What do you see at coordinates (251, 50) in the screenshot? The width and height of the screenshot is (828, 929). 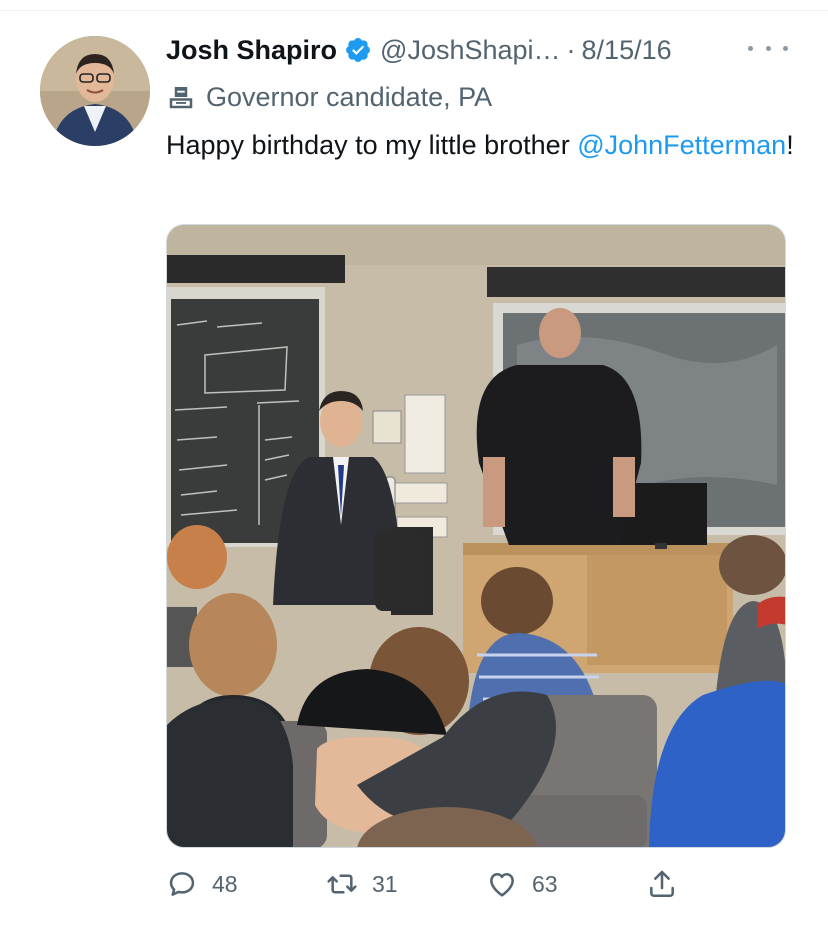 I see `author-name: Josh Shapiro` at bounding box center [251, 50].